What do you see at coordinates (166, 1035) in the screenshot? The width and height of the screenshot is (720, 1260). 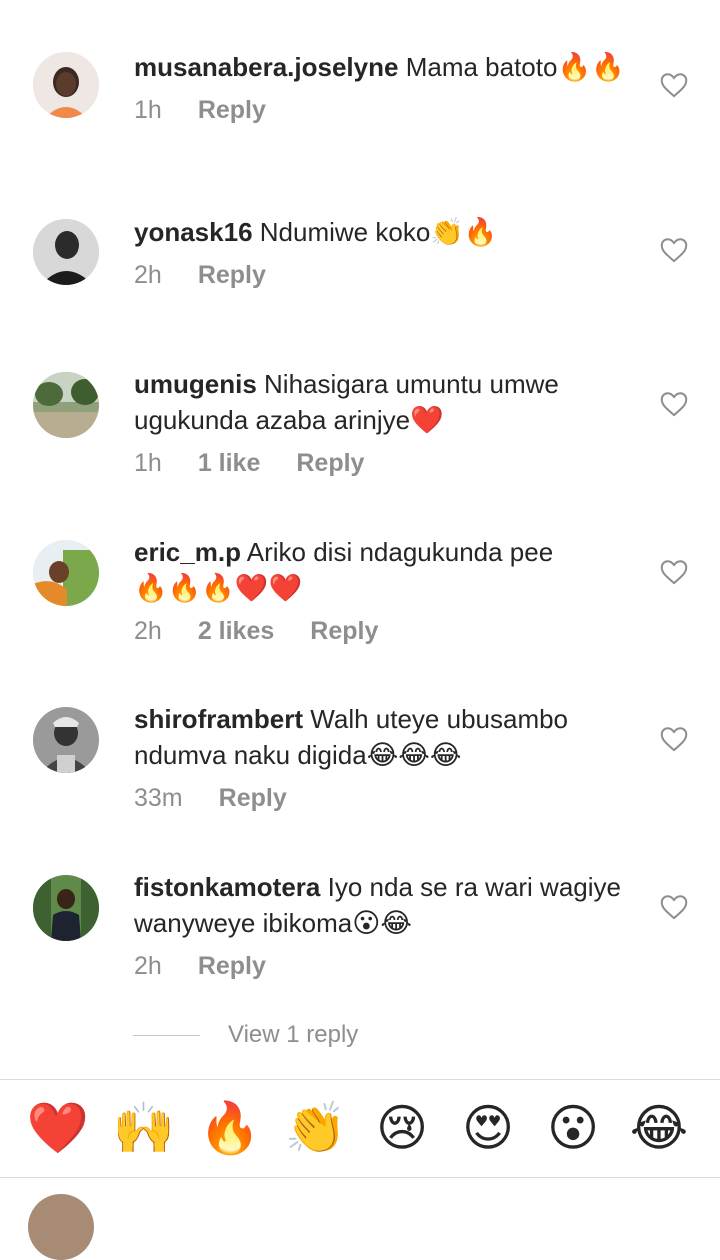 I see `view-replies-divider` at bounding box center [166, 1035].